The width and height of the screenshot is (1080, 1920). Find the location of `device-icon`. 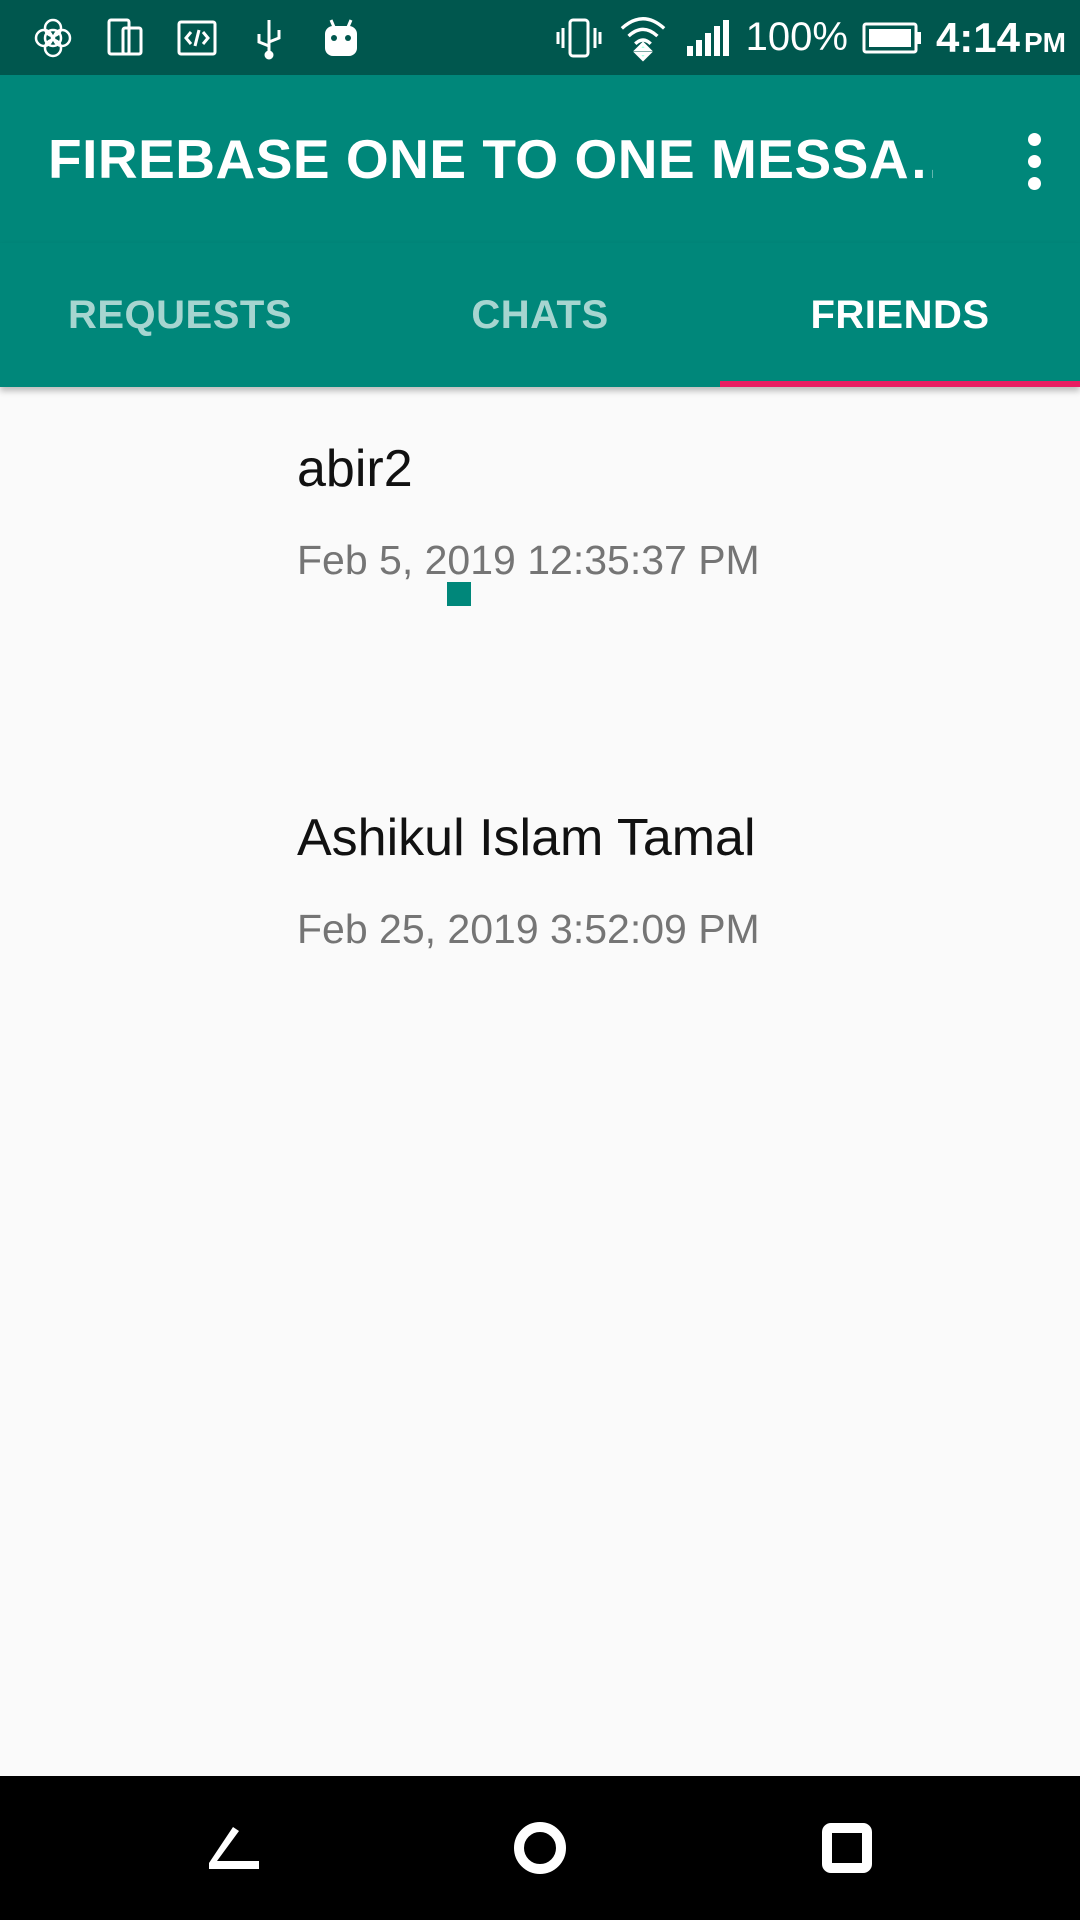

device-icon is located at coordinates (125, 38).